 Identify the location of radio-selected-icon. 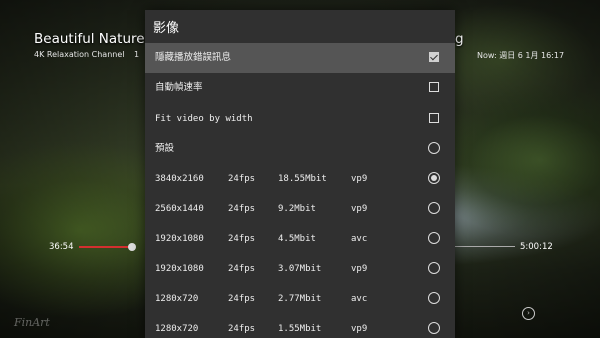
(434, 178).